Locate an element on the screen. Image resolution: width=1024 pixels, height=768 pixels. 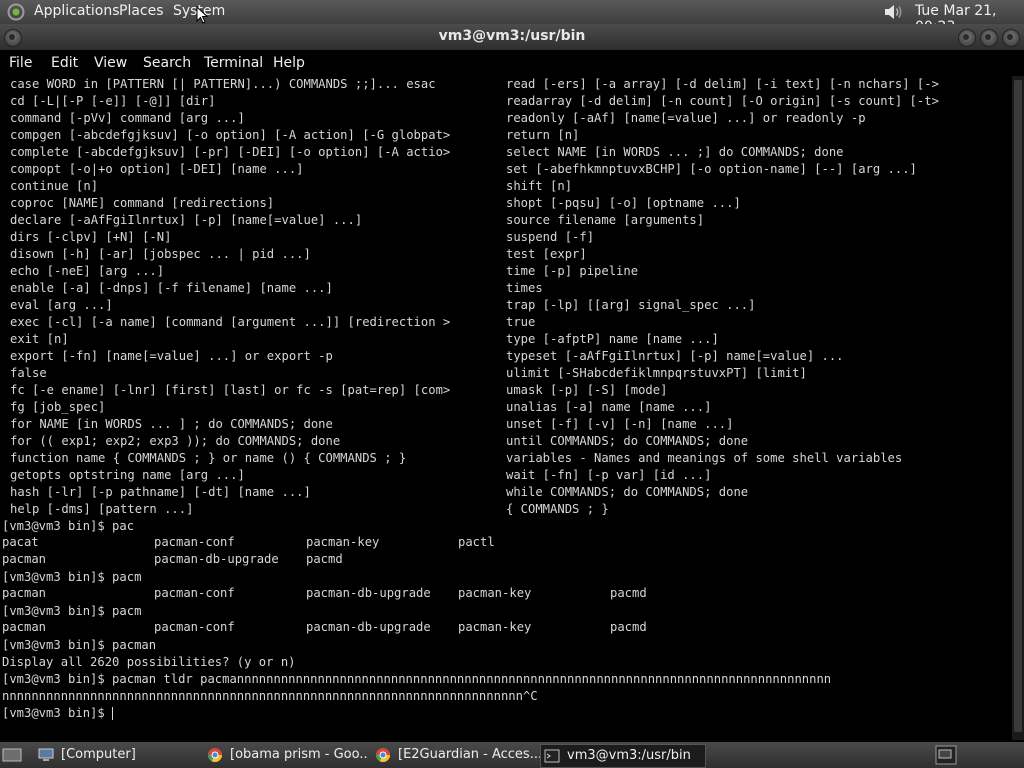
completion-question: Display all 2620 possibilities? (y or n) is located at coordinates (149, 662).